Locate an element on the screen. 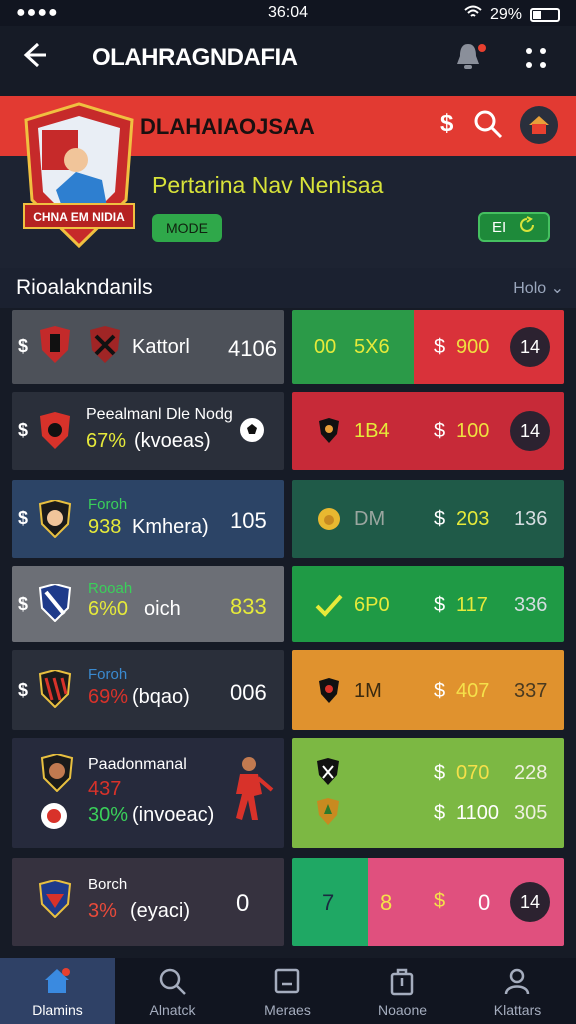  page-title: OLAHRAGNDAFIA is located at coordinates (195, 57).